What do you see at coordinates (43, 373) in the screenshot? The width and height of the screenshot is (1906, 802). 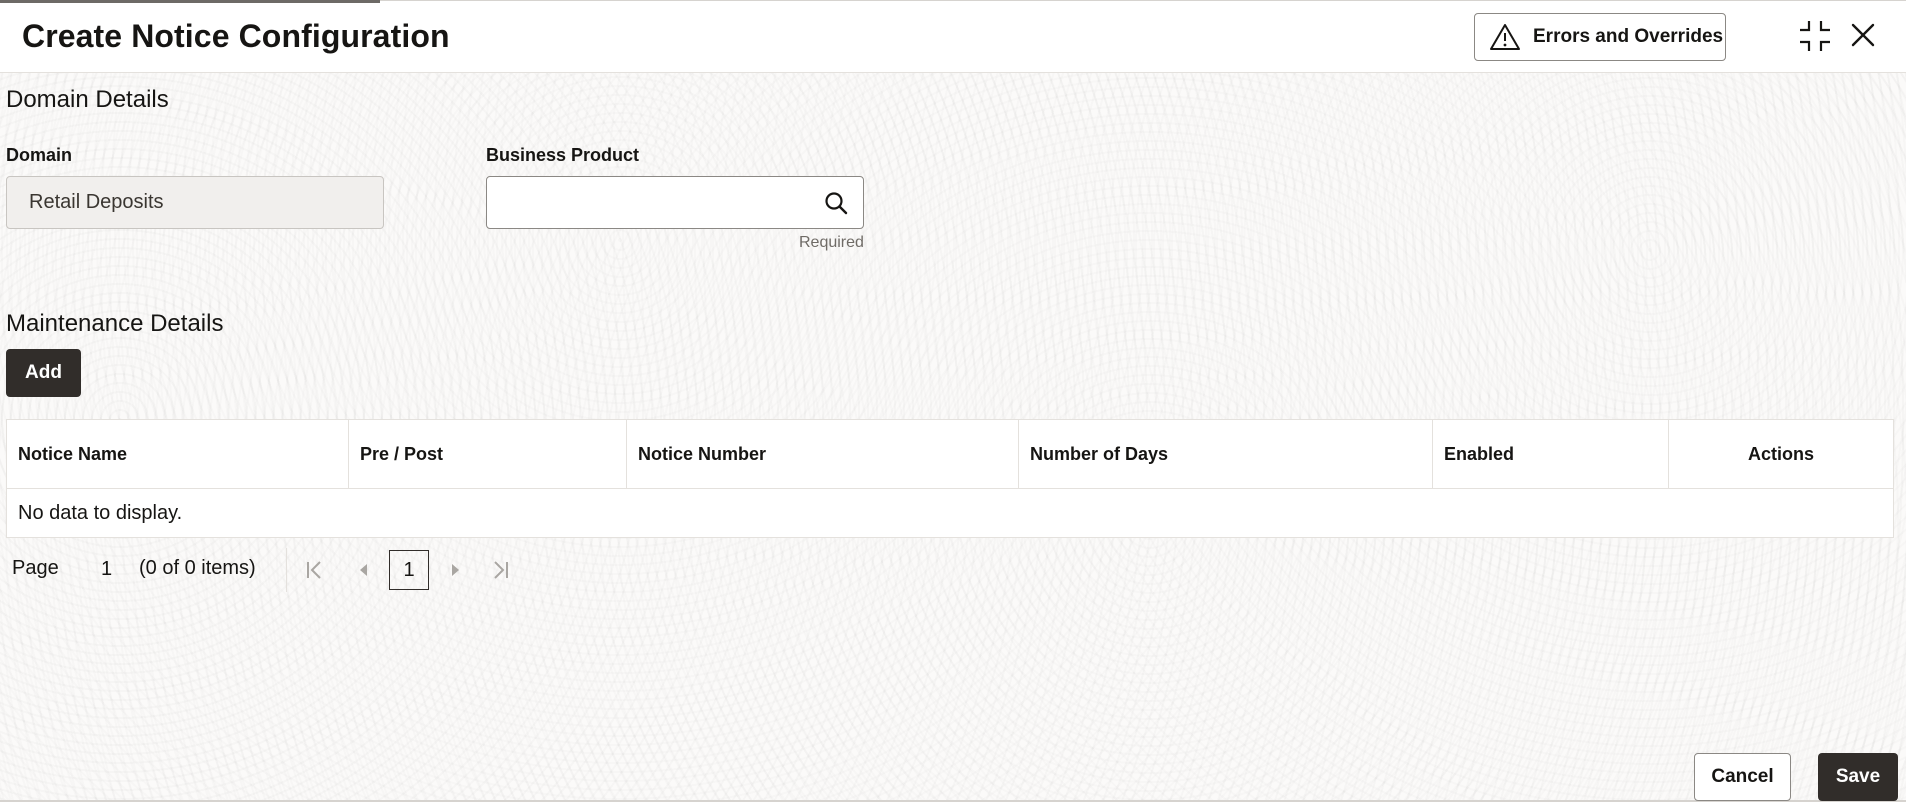 I see `add-button: Add` at bounding box center [43, 373].